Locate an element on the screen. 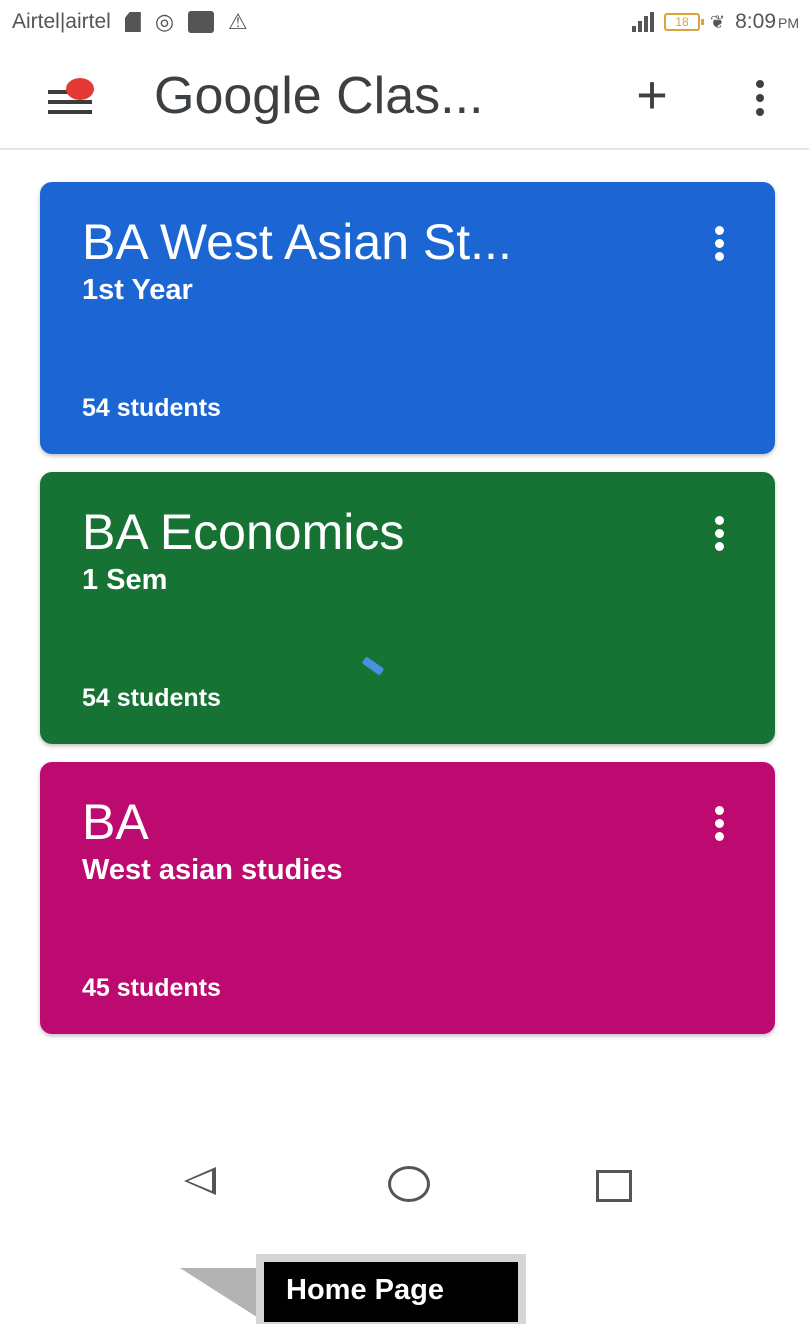 The image size is (809, 1324). warning-icon: ⚠ is located at coordinates (238, 21).